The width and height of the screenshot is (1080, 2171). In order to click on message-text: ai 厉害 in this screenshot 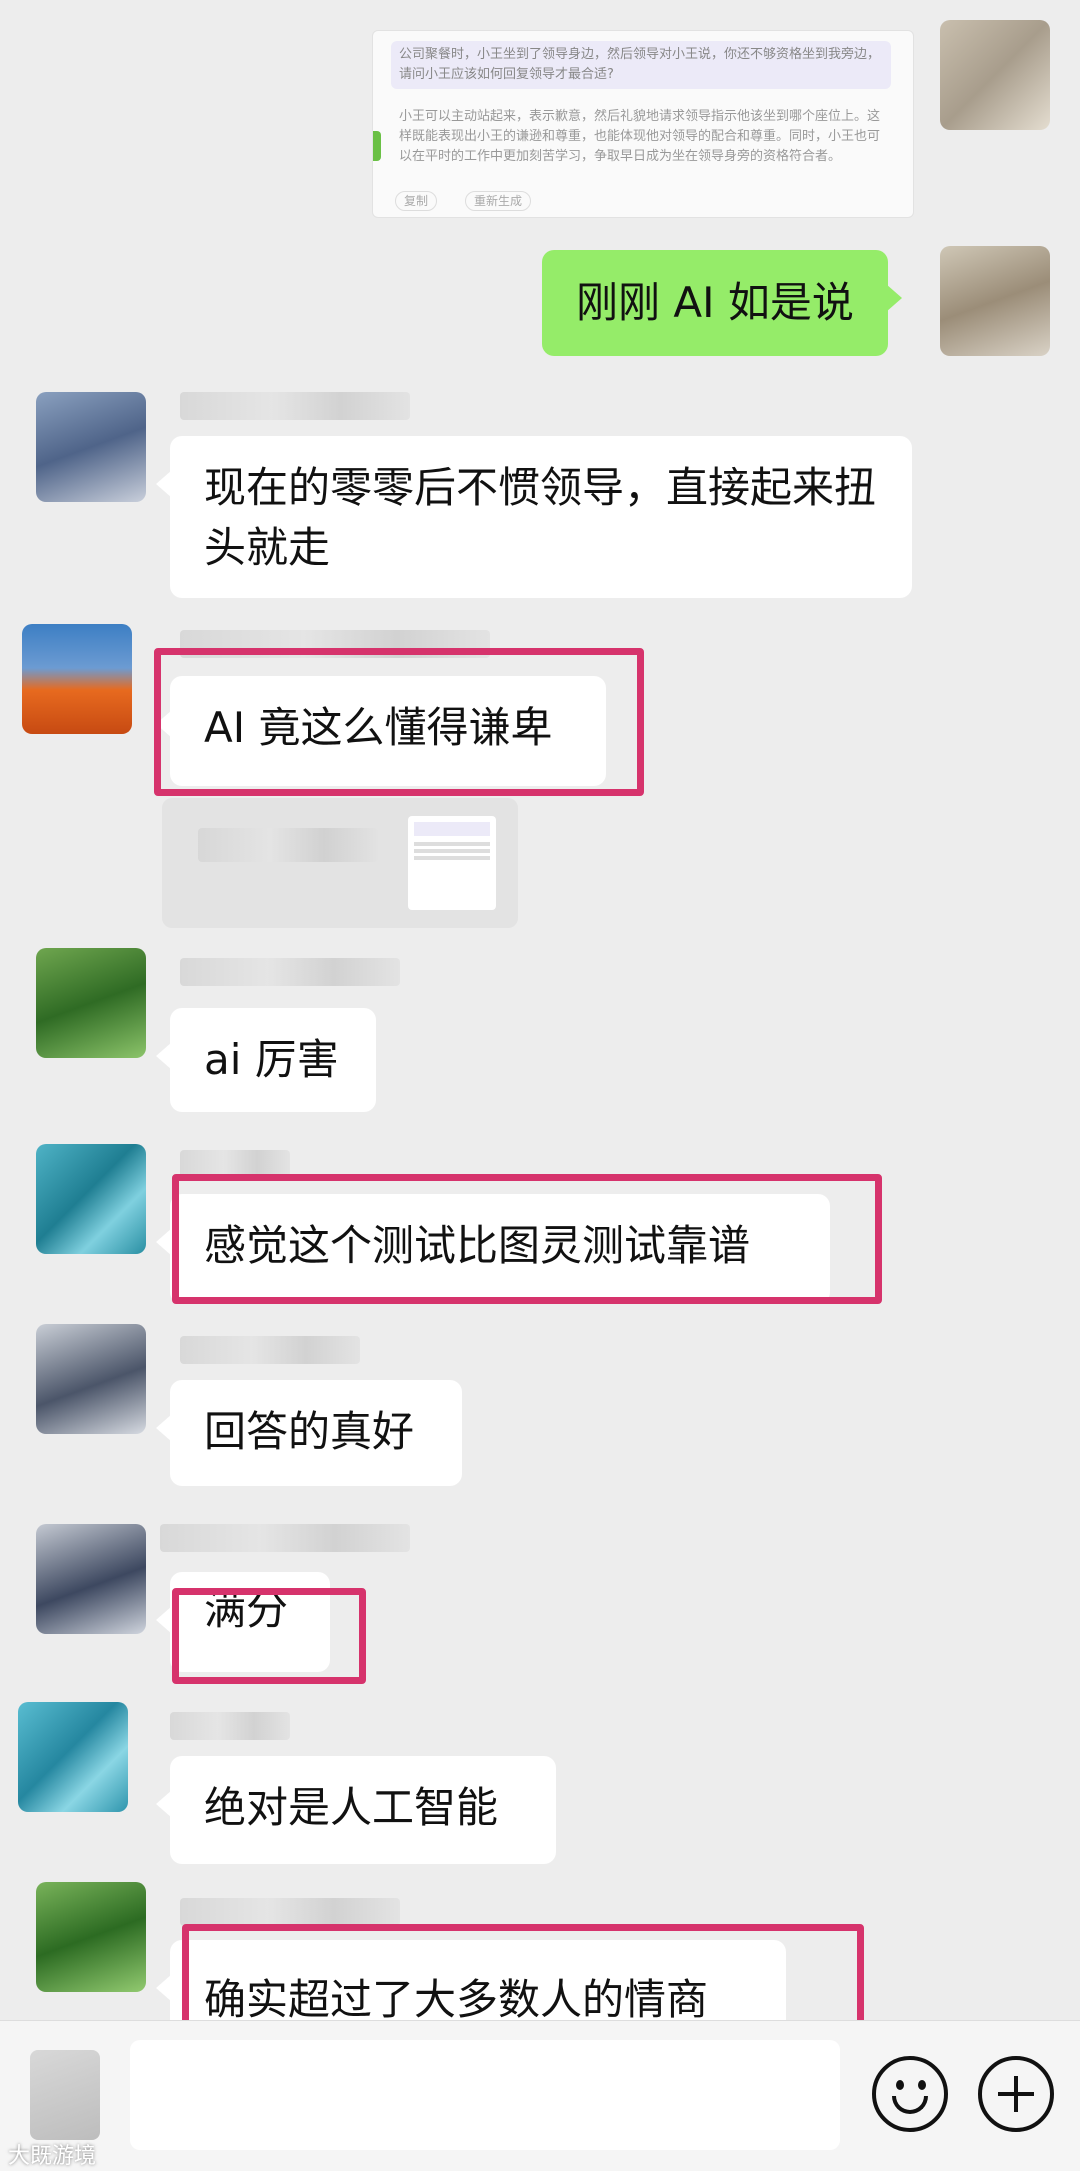, I will do `click(271, 1059)`.